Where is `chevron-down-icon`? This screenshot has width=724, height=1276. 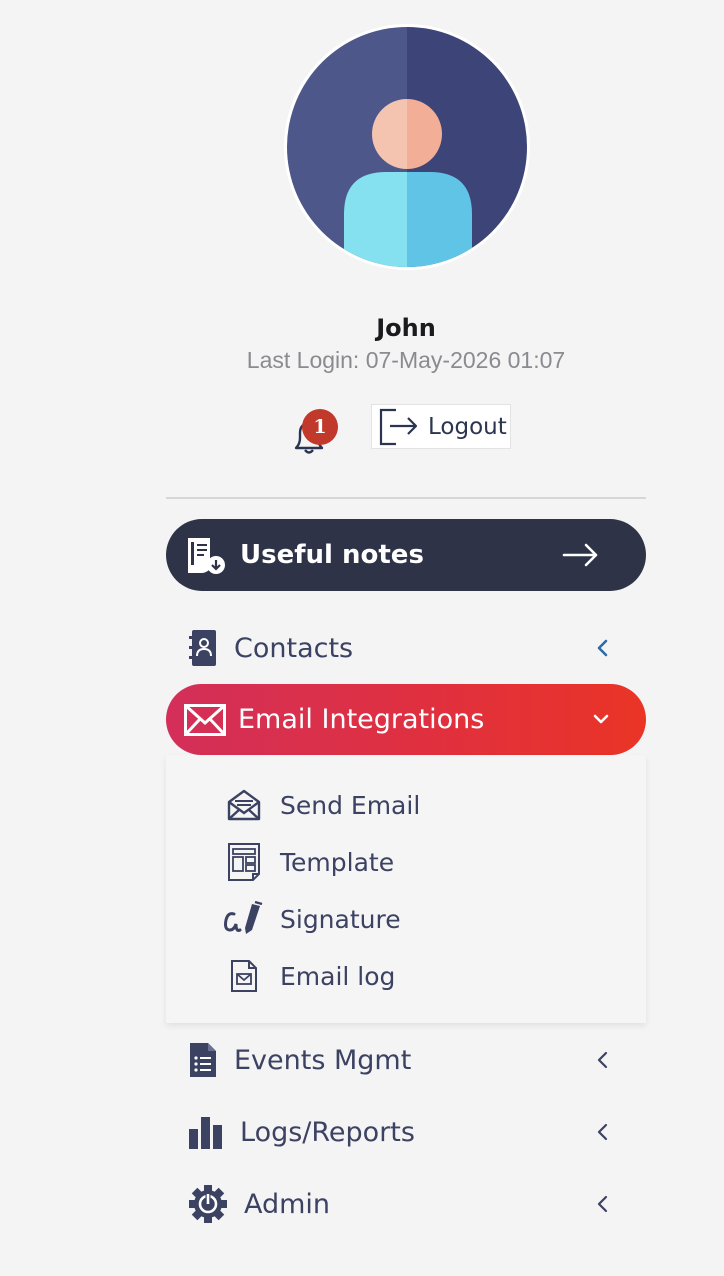 chevron-down-icon is located at coordinates (601, 719).